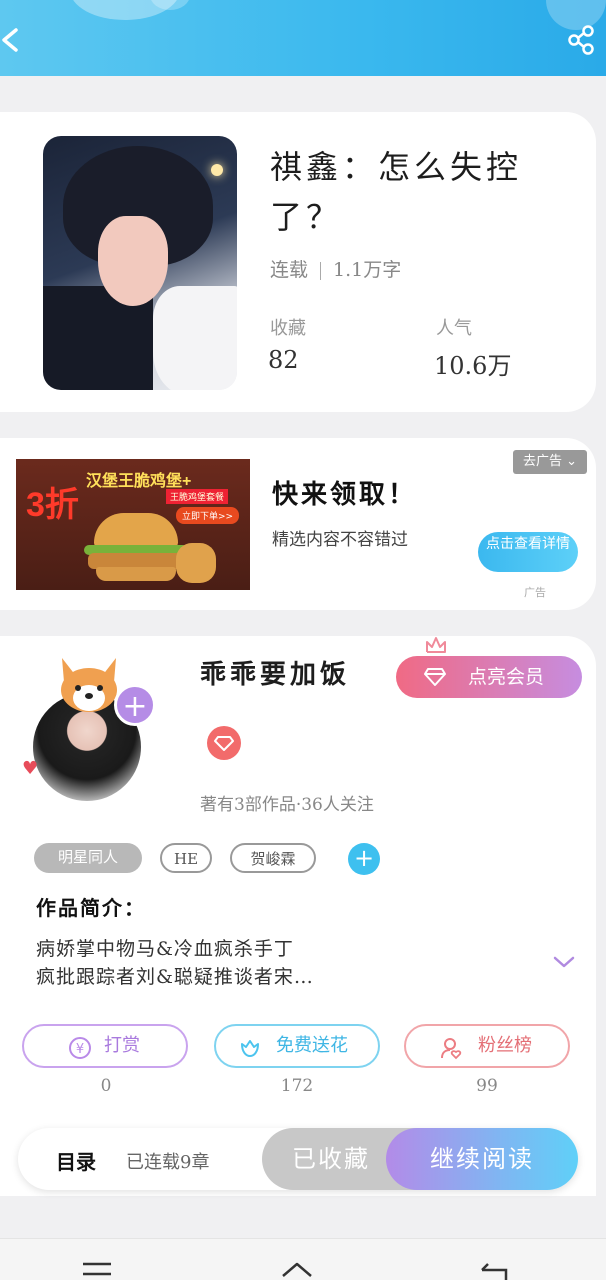 This screenshot has width=606, height=1280. Describe the element at coordinates (208, 515) in the screenshot. I see `ad-image-cta: 立即下单>>` at that location.